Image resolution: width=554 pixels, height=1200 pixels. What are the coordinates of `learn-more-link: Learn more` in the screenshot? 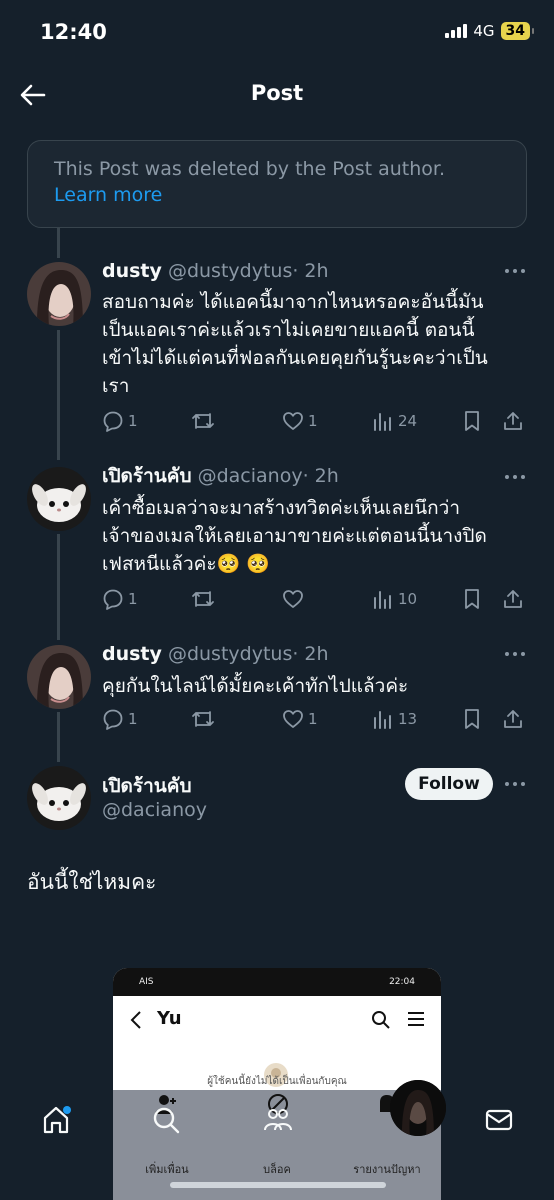 It's located at (108, 195).